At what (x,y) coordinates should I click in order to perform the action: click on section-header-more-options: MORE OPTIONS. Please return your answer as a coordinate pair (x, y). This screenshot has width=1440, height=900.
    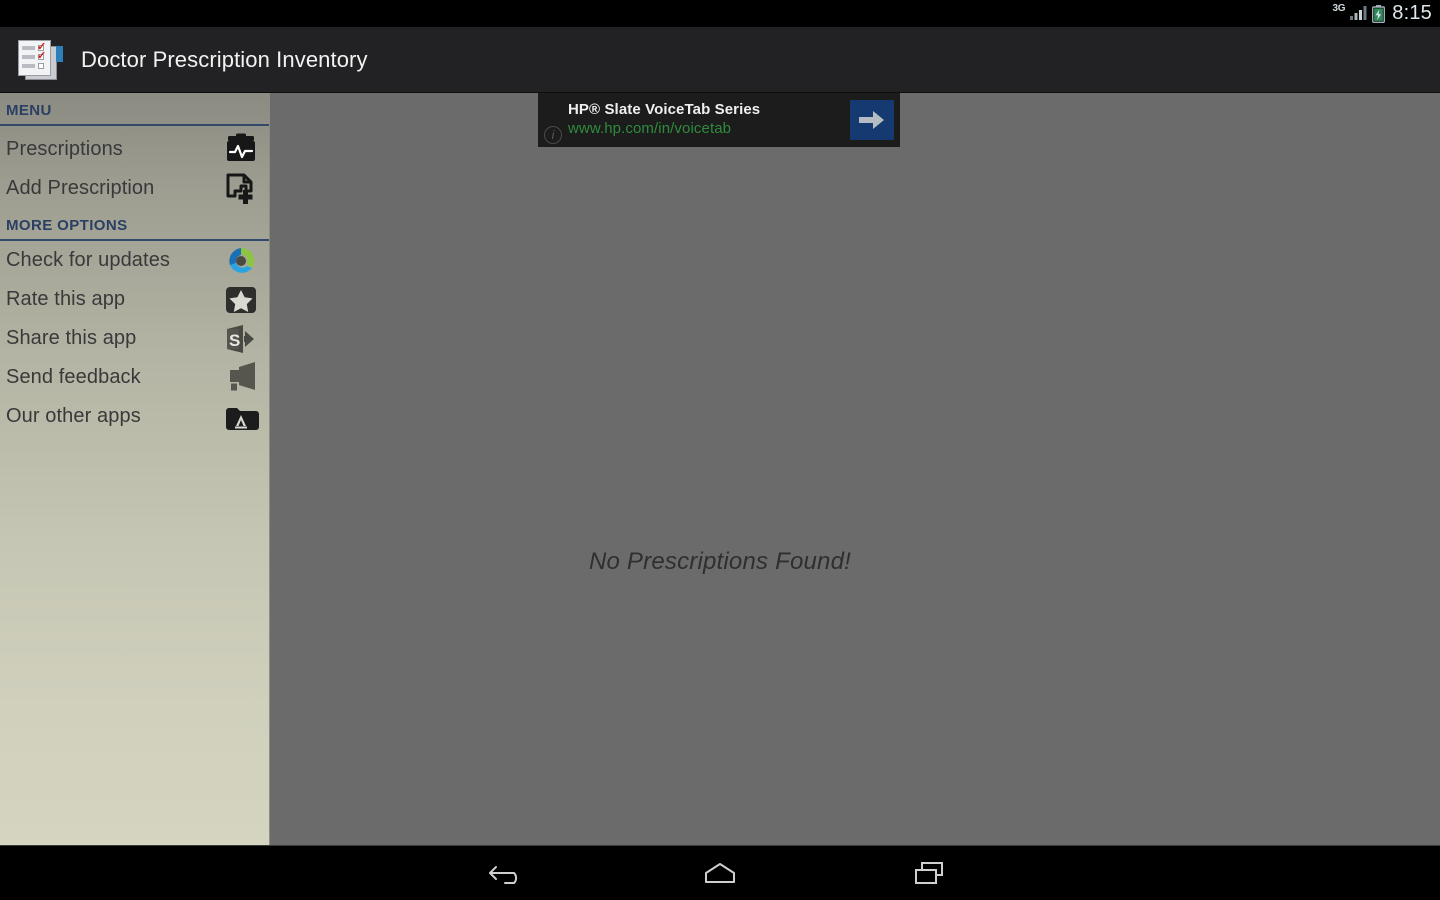
    Looking at the image, I should click on (134, 224).